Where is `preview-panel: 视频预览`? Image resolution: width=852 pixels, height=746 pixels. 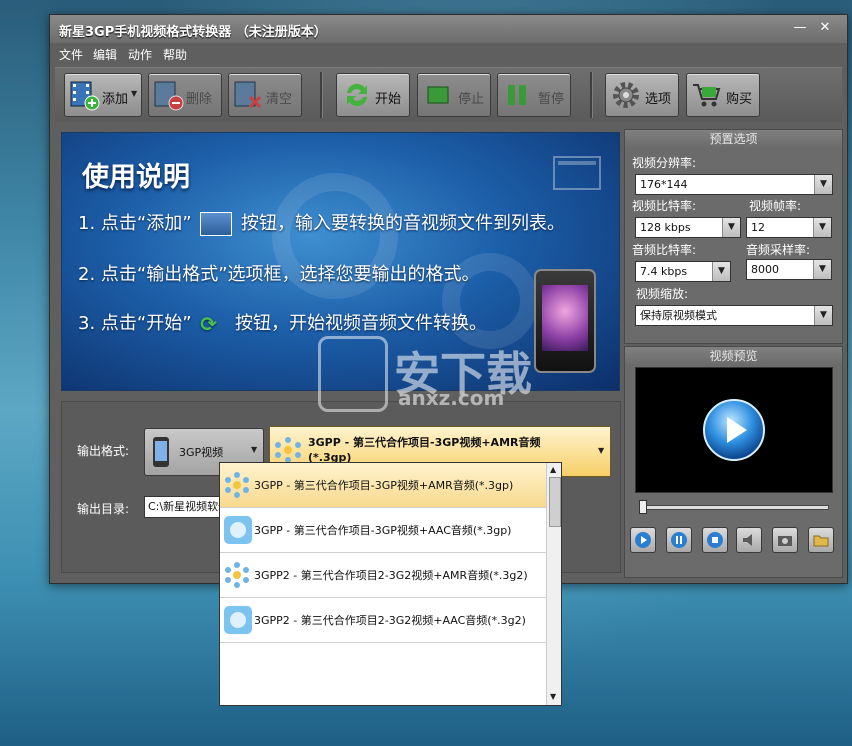 preview-panel: 视频预览 is located at coordinates (733, 462).